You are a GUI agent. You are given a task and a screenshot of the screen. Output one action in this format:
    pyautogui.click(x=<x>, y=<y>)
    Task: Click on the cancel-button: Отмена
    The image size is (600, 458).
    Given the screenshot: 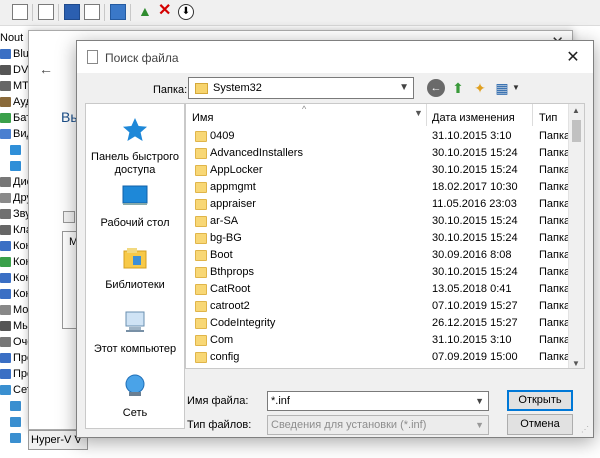 What is the action you would take?
    pyautogui.click(x=540, y=424)
    